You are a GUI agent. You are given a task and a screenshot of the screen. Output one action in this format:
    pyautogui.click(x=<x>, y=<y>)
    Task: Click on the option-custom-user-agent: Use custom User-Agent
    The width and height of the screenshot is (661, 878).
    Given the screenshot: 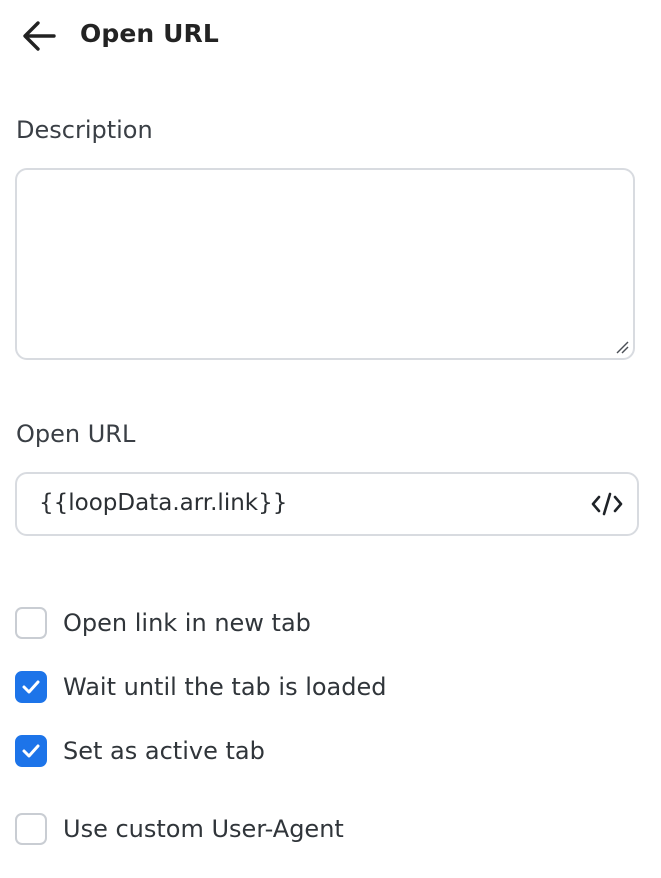 What is the action you would take?
    pyautogui.click(x=179, y=829)
    